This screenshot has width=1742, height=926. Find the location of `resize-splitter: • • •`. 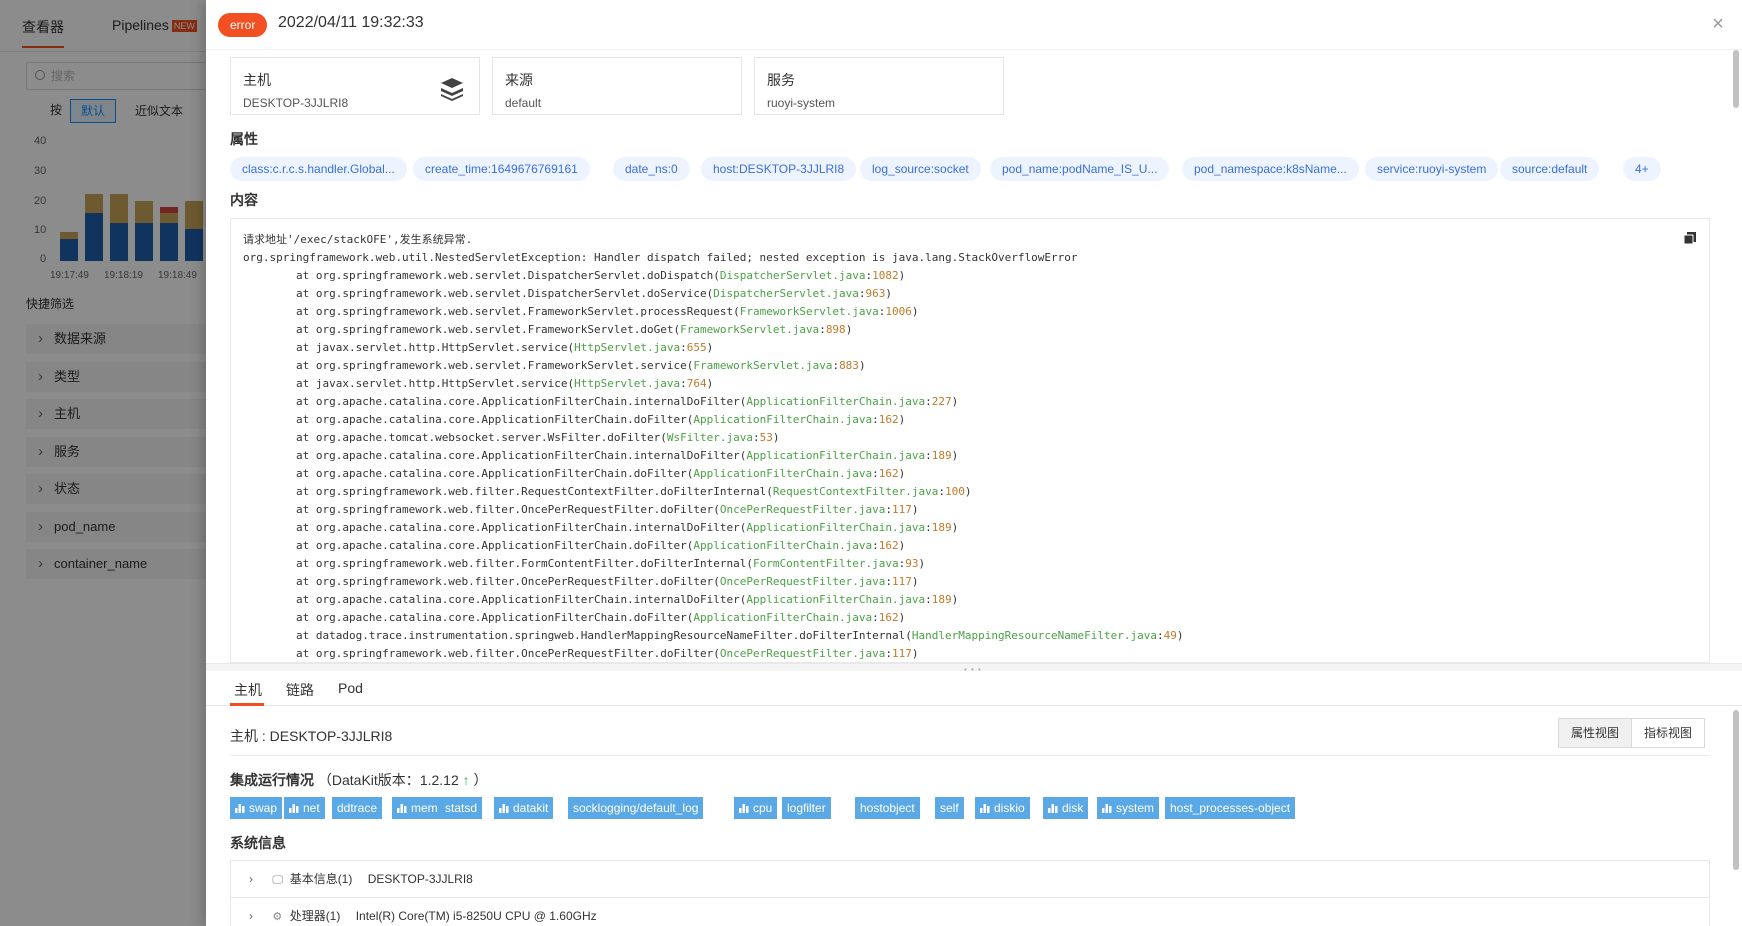

resize-splitter: • • • is located at coordinates (974, 668).